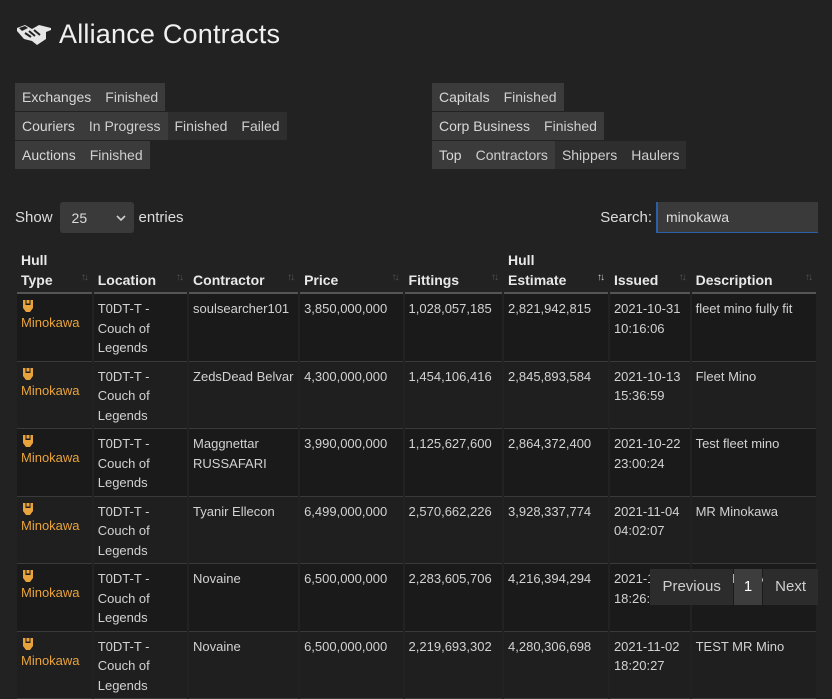 This screenshot has height=699, width=832. I want to click on issued-time: 18:20:27, so click(650, 666).